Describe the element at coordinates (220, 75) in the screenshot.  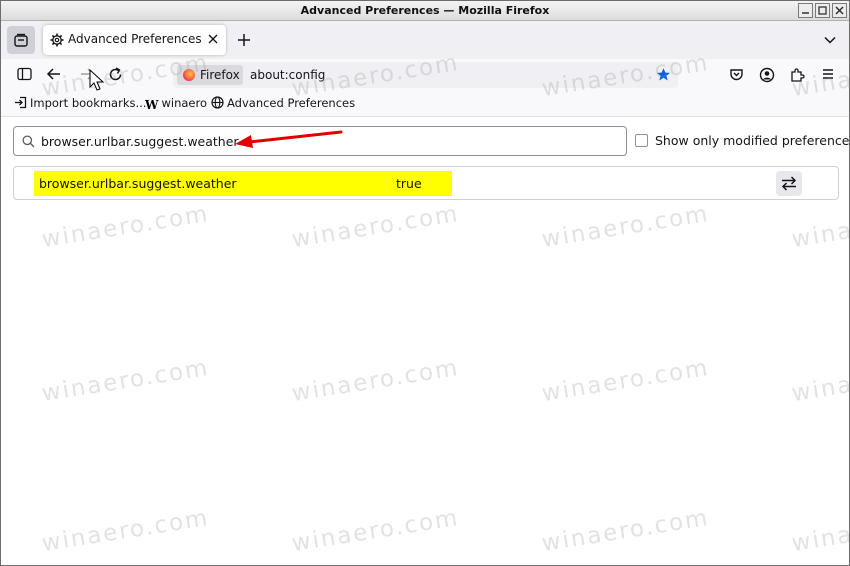
I see `identity-label: Firefox` at that location.